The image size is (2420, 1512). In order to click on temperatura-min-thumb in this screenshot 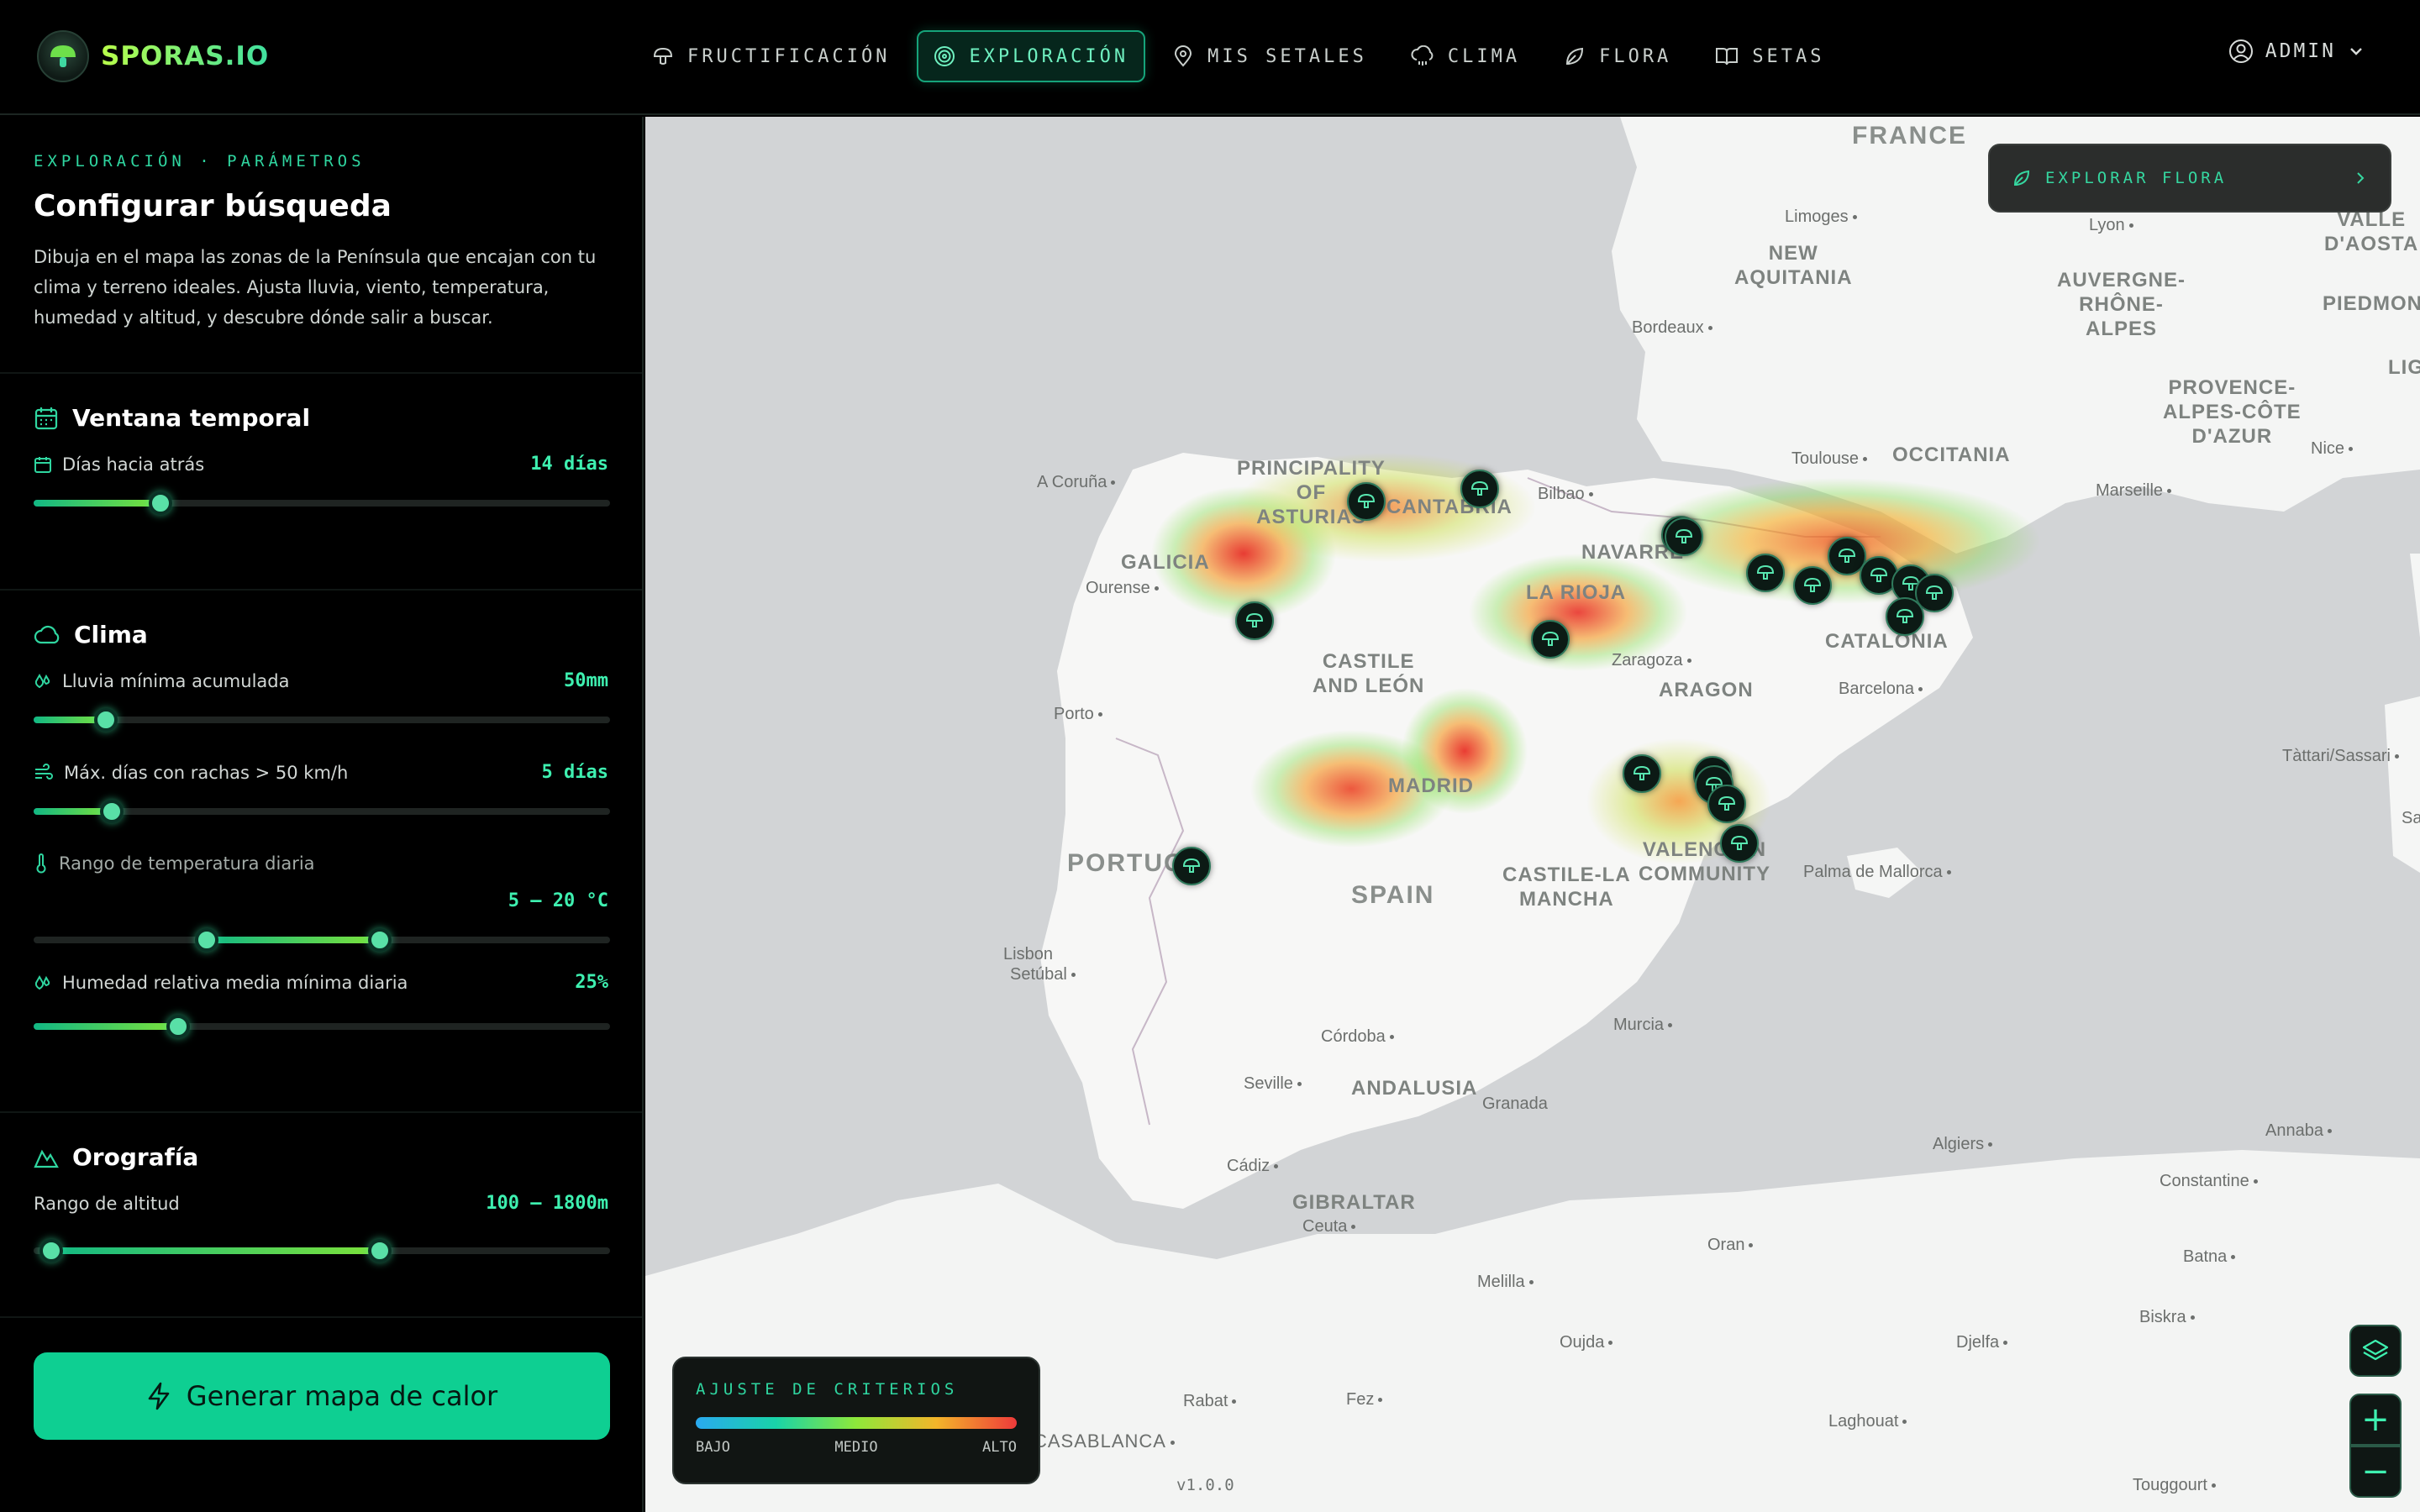, I will do `click(206, 940)`.